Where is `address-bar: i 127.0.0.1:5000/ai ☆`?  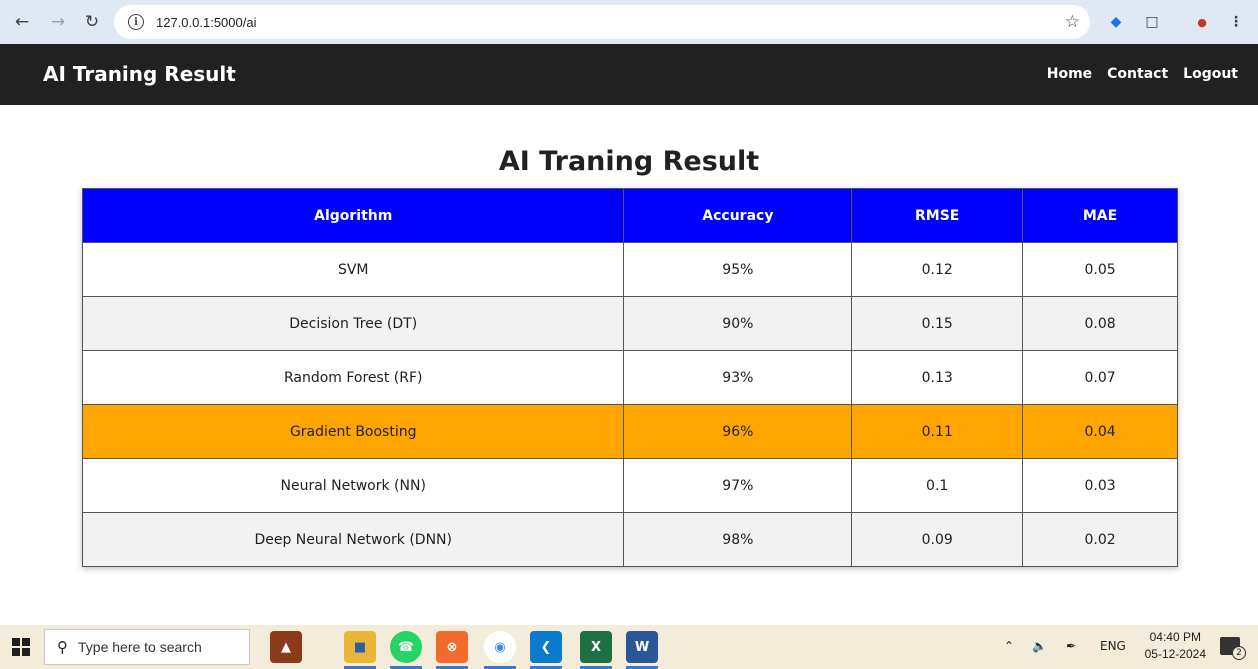 address-bar: i 127.0.0.1:5000/ai ☆ is located at coordinates (602, 22).